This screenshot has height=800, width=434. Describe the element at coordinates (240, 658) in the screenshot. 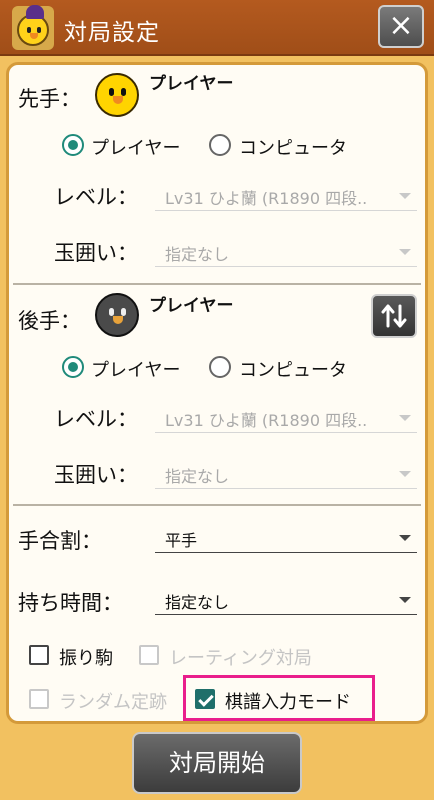

I see `rating-label: レーティング対局` at that location.